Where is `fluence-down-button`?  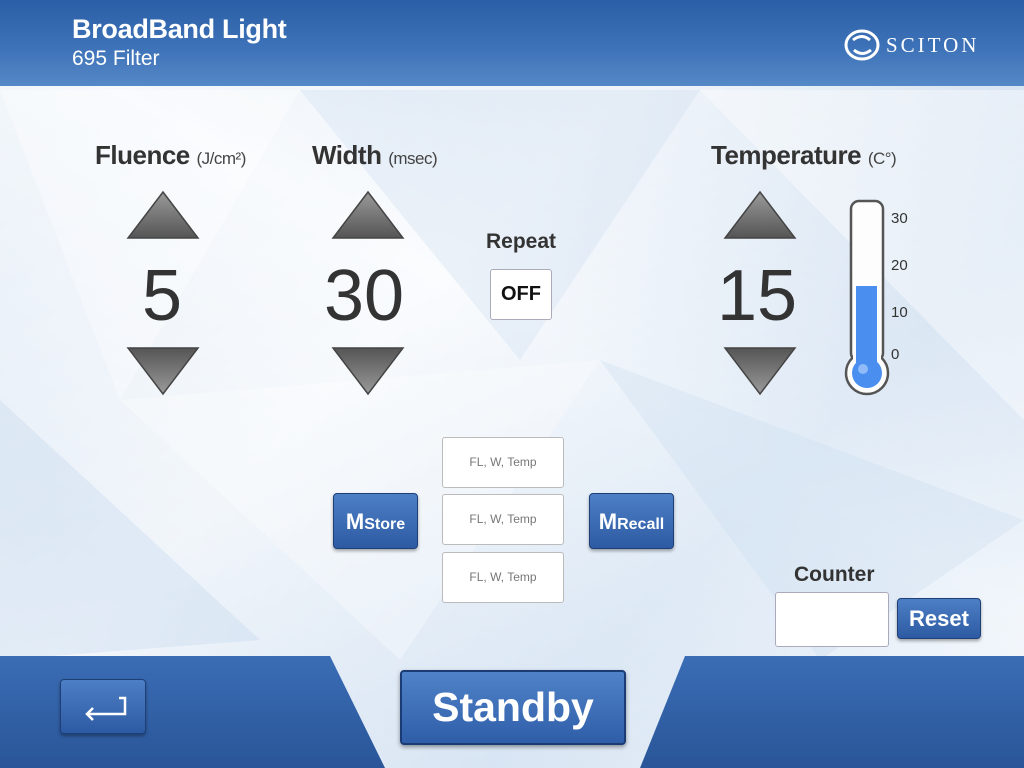 fluence-down-button is located at coordinates (163, 371).